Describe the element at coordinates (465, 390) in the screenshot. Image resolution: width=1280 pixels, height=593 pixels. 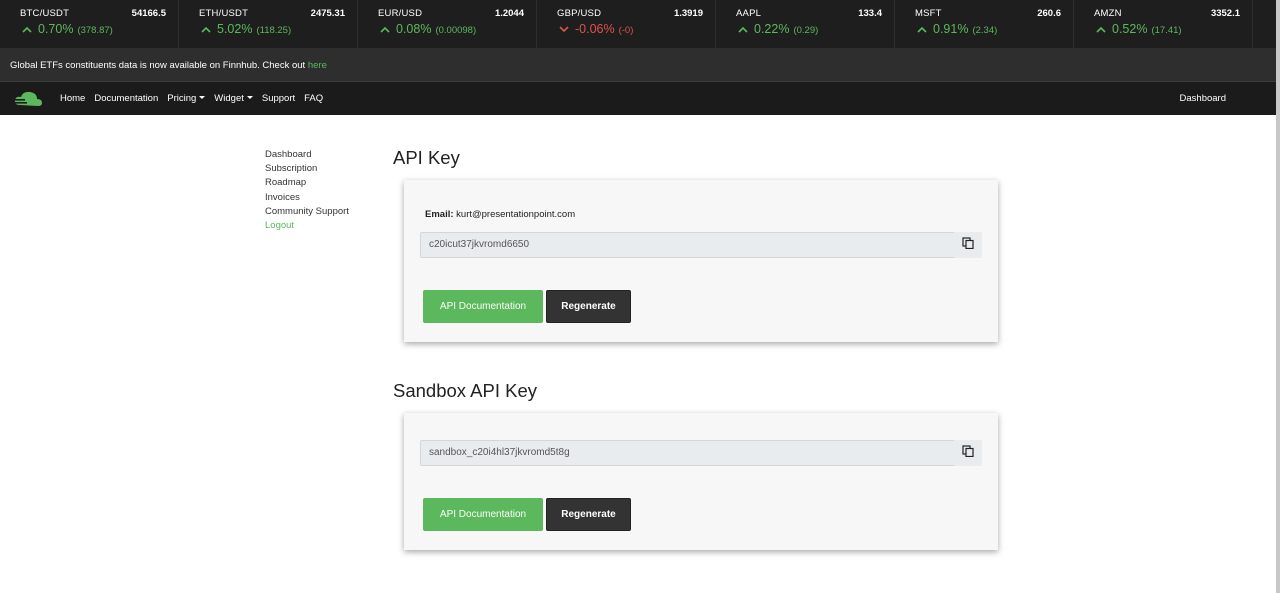
I see `sandbox-key-title: Sandbox API Key` at that location.